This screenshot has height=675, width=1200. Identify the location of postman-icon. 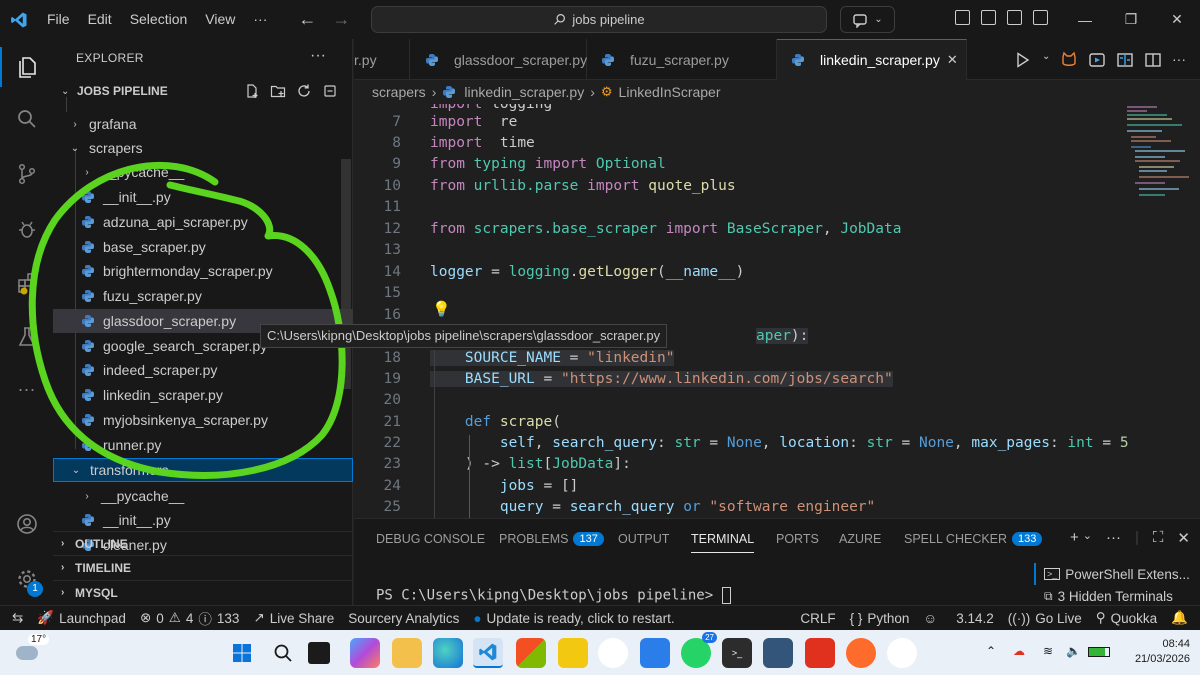
(861, 653).